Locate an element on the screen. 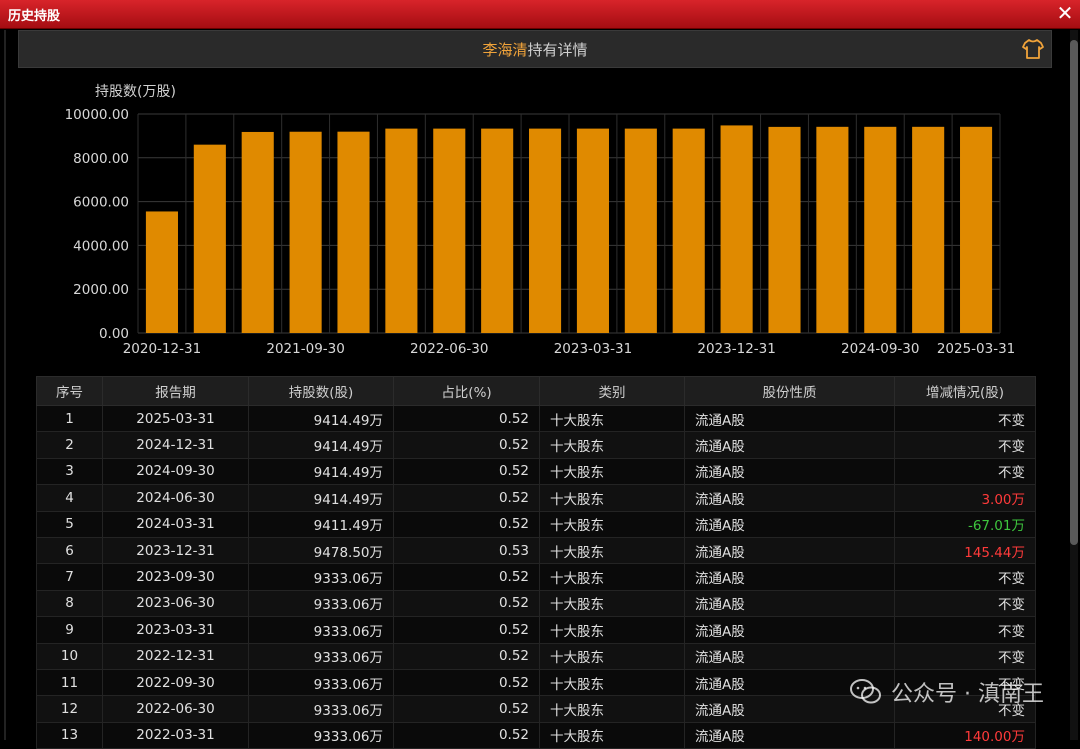 This screenshot has width=1080, height=749. column-header: 持股数(股) is located at coordinates (321, 391).